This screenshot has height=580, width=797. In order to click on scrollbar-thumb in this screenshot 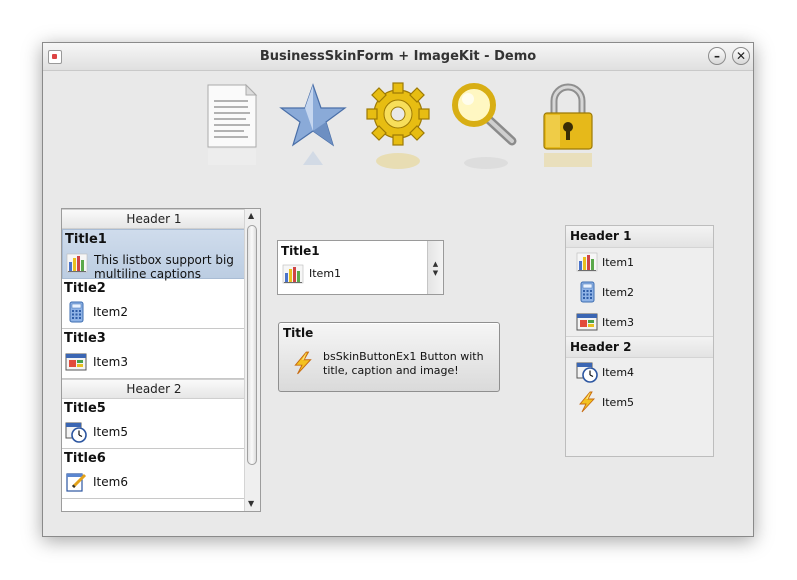, I will do `click(252, 345)`.